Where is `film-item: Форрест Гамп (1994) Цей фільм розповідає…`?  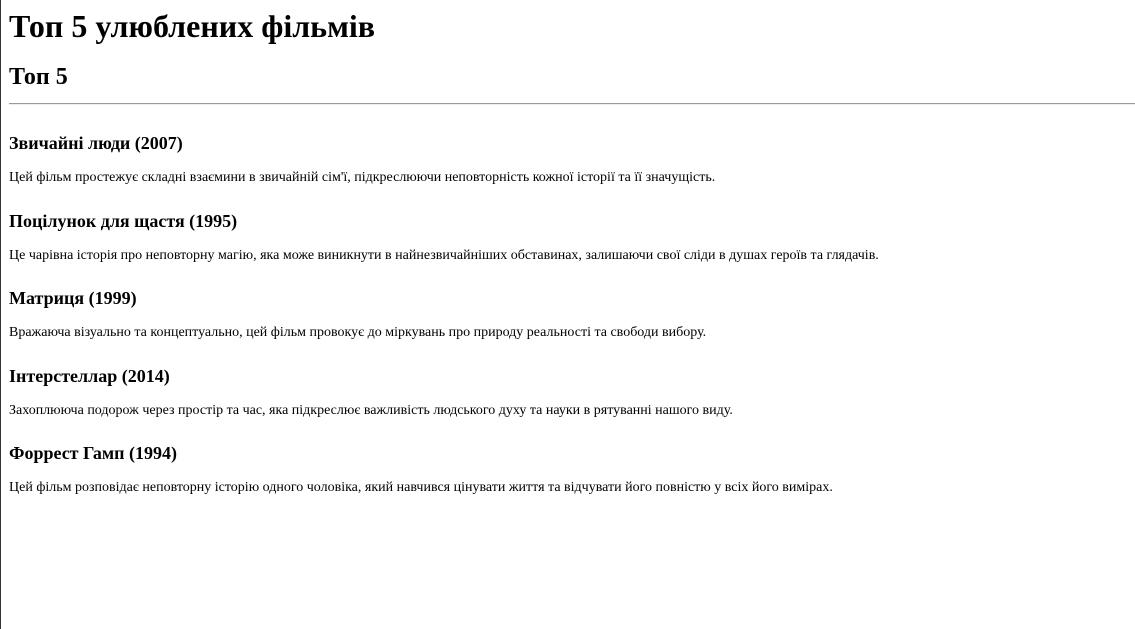
film-item: Форрест Гамп (1994) Цей фільм розповідає… is located at coordinates (572, 480).